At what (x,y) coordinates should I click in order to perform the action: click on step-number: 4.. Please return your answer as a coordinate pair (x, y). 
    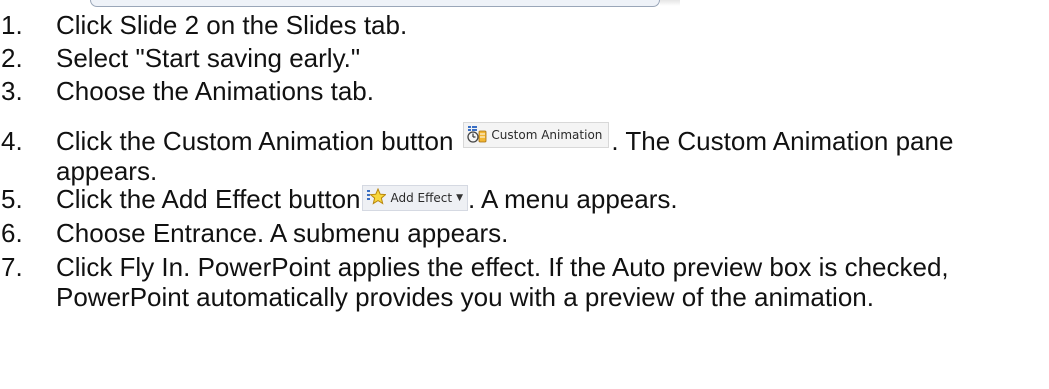
    Looking at the image, I should click on (12, 141).